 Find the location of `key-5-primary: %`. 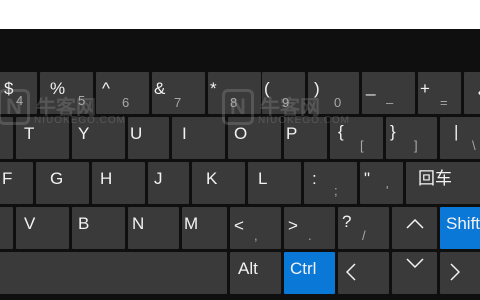

key-5-primary: % is located at coordinates (58, 88).